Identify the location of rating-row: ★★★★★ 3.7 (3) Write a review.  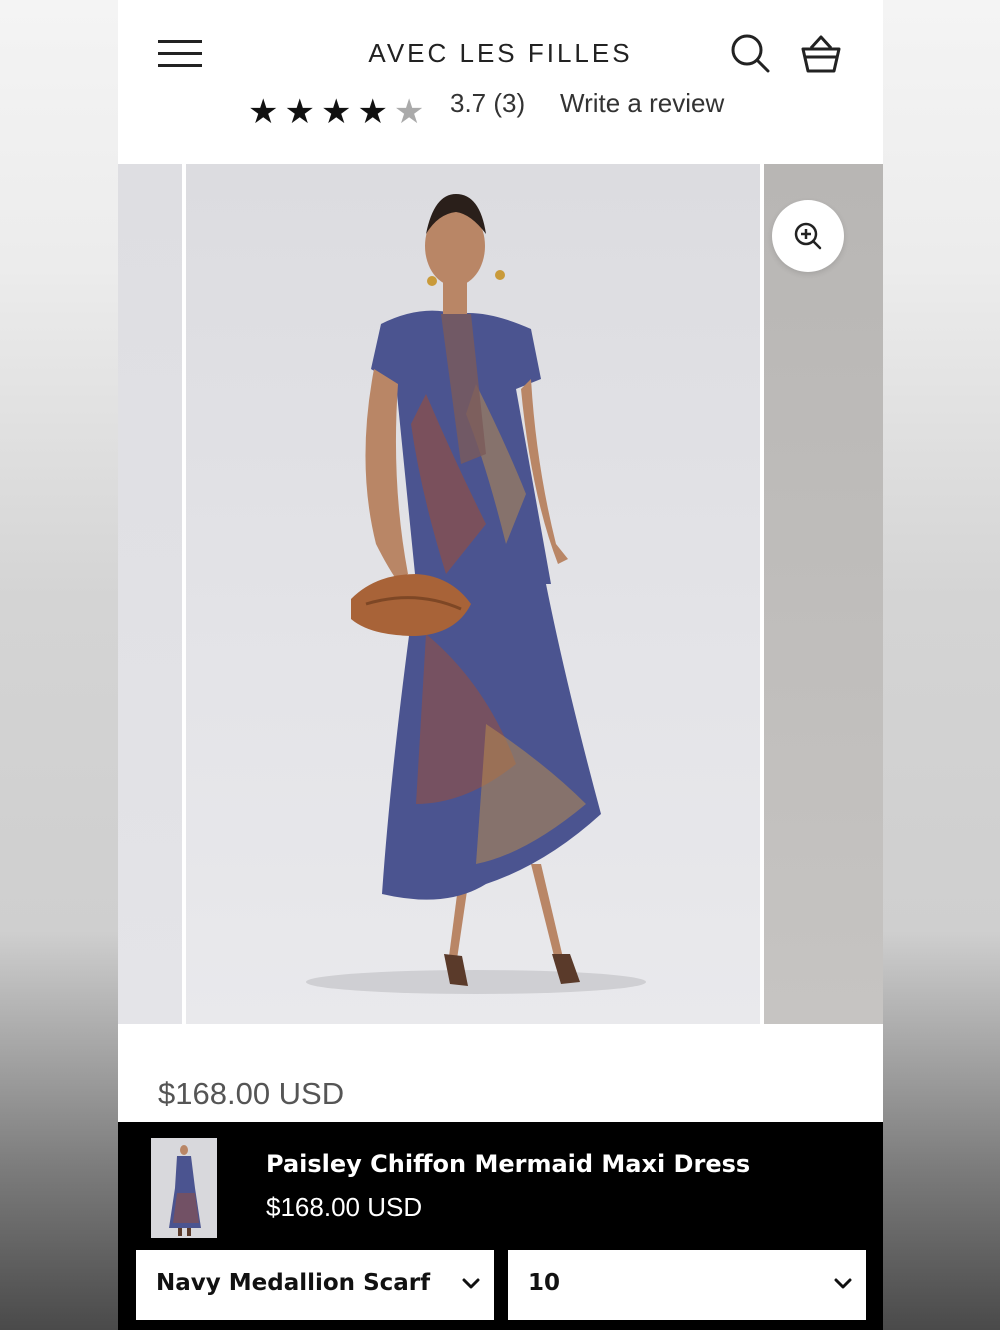
(500, 112).